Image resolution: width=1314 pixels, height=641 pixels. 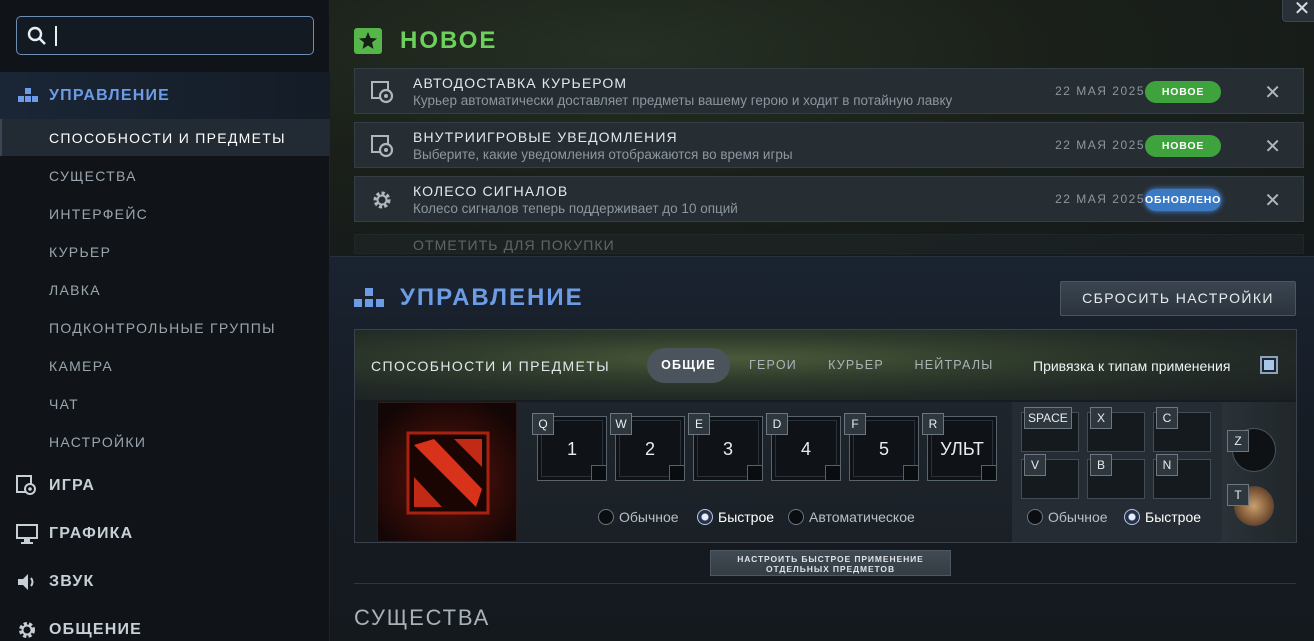 I want to click on radio-label: Быстрое, so click(x=1173, y=517).